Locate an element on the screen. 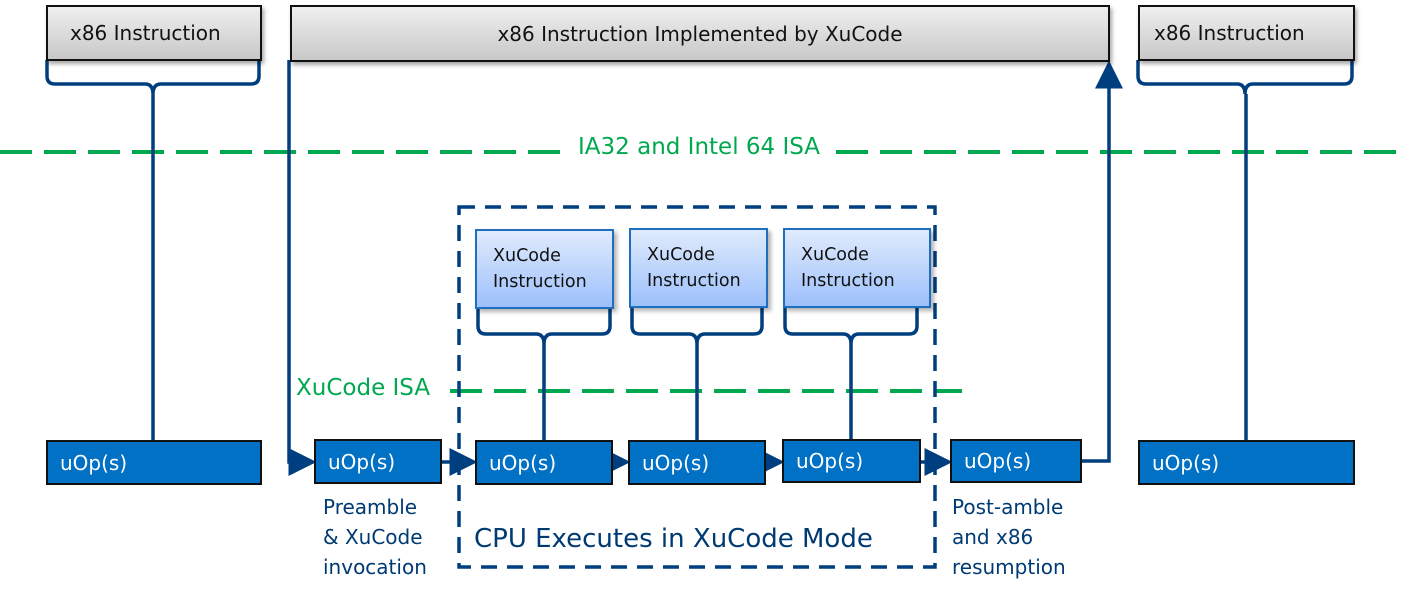 The image size is (1402, 597). x86-instruction-xucode-label: x86 Instruction Implemented by XuCode is located at coordinates (700, 33).